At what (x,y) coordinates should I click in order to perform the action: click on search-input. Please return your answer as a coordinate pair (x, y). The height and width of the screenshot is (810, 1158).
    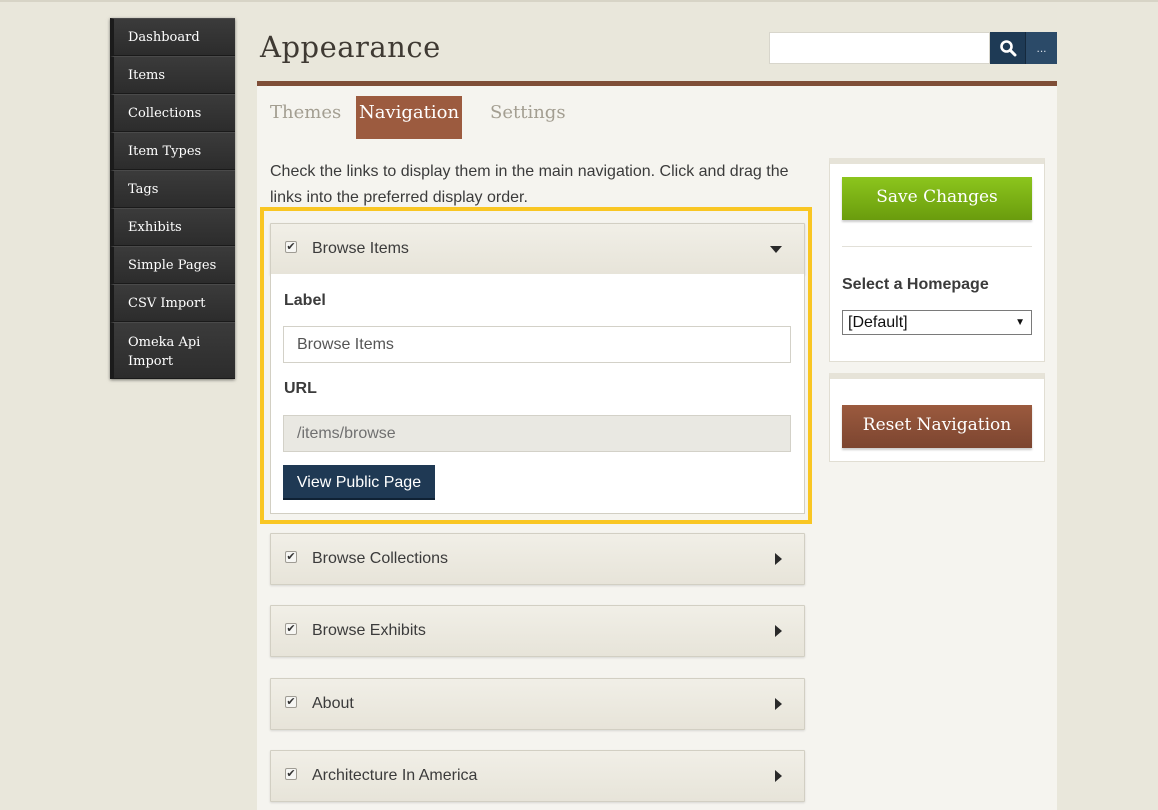
    Looking at the image, I should click on (879, 48).